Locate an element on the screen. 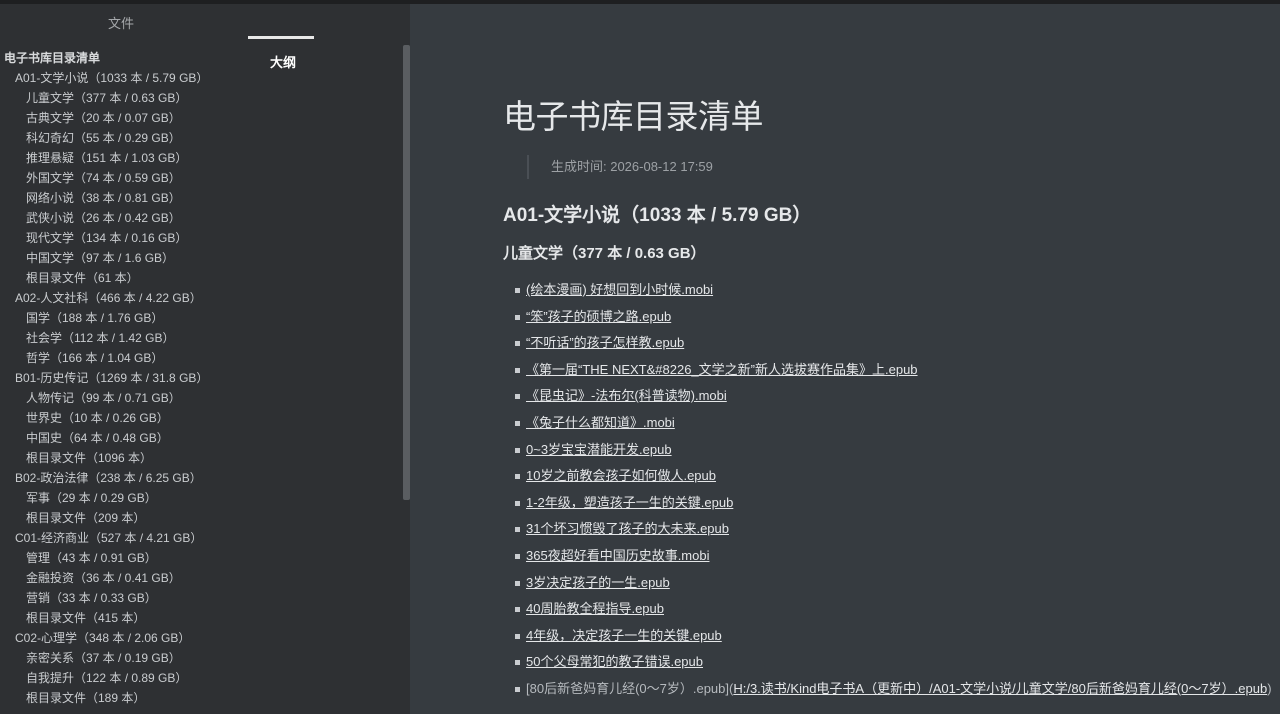 This screenshot has height=714, width=1280. outline-item: 哲学（166 本 / 1.04 GB） is located at coordinates (201, 358).